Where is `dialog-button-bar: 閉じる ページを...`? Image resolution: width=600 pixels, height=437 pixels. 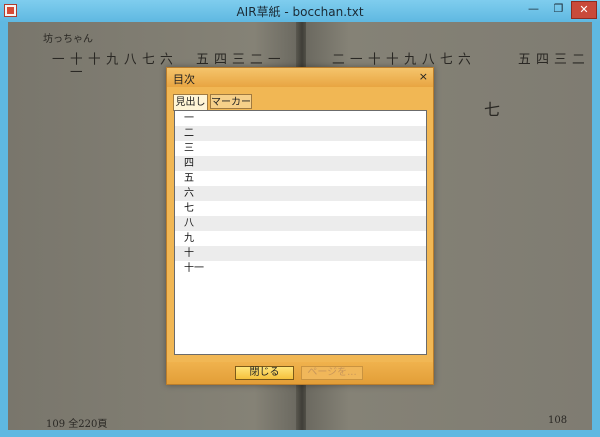
dialog-button-bar: 閉じる ページを... is located at coordinates (300, 373).